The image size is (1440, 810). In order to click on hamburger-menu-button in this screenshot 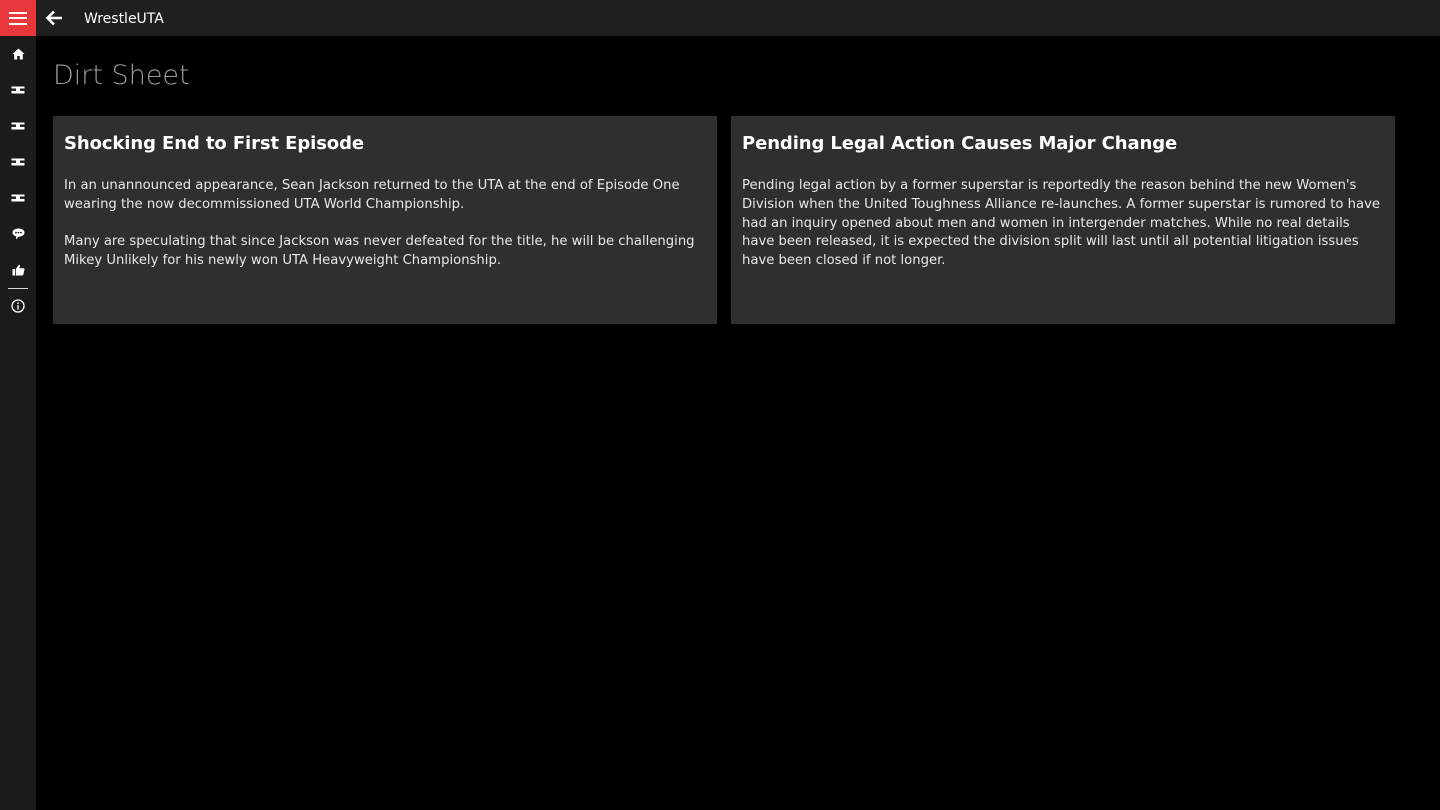, I will do `click(18, 18)`.